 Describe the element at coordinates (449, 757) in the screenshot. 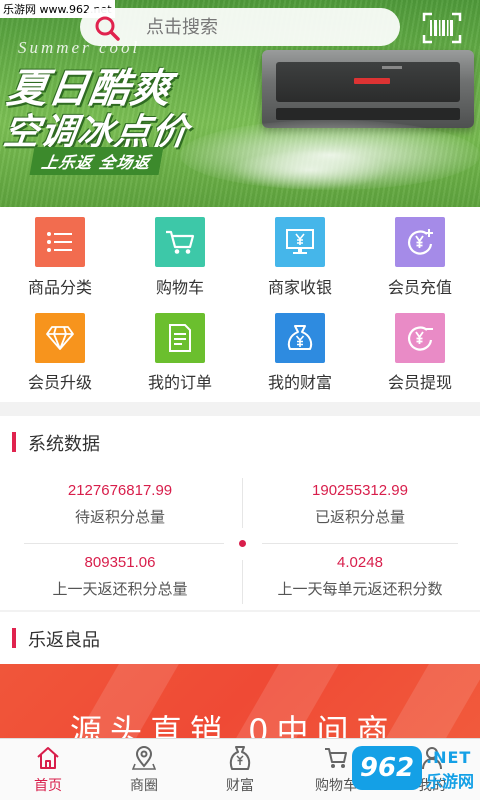

I see `watermark-net: .NET` at that location.